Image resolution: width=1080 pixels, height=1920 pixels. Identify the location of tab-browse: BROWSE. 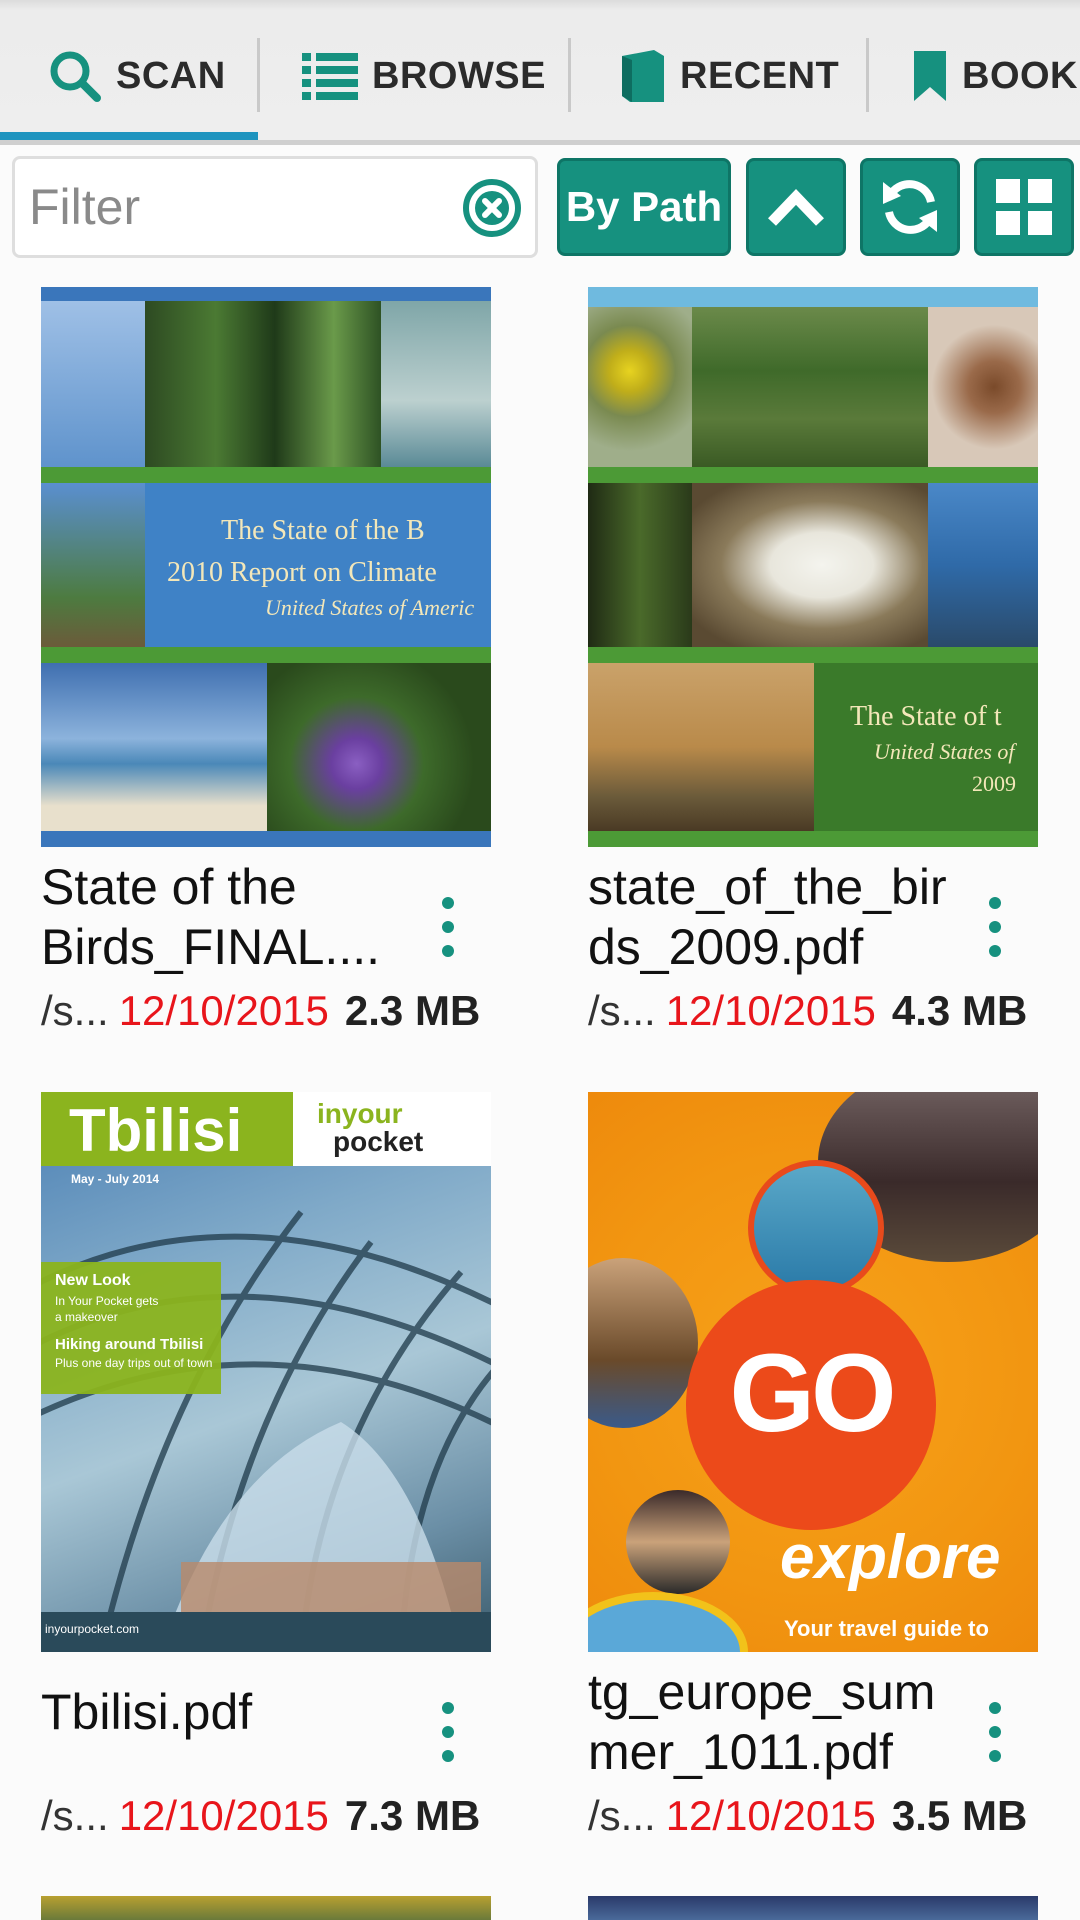
(424, 76).